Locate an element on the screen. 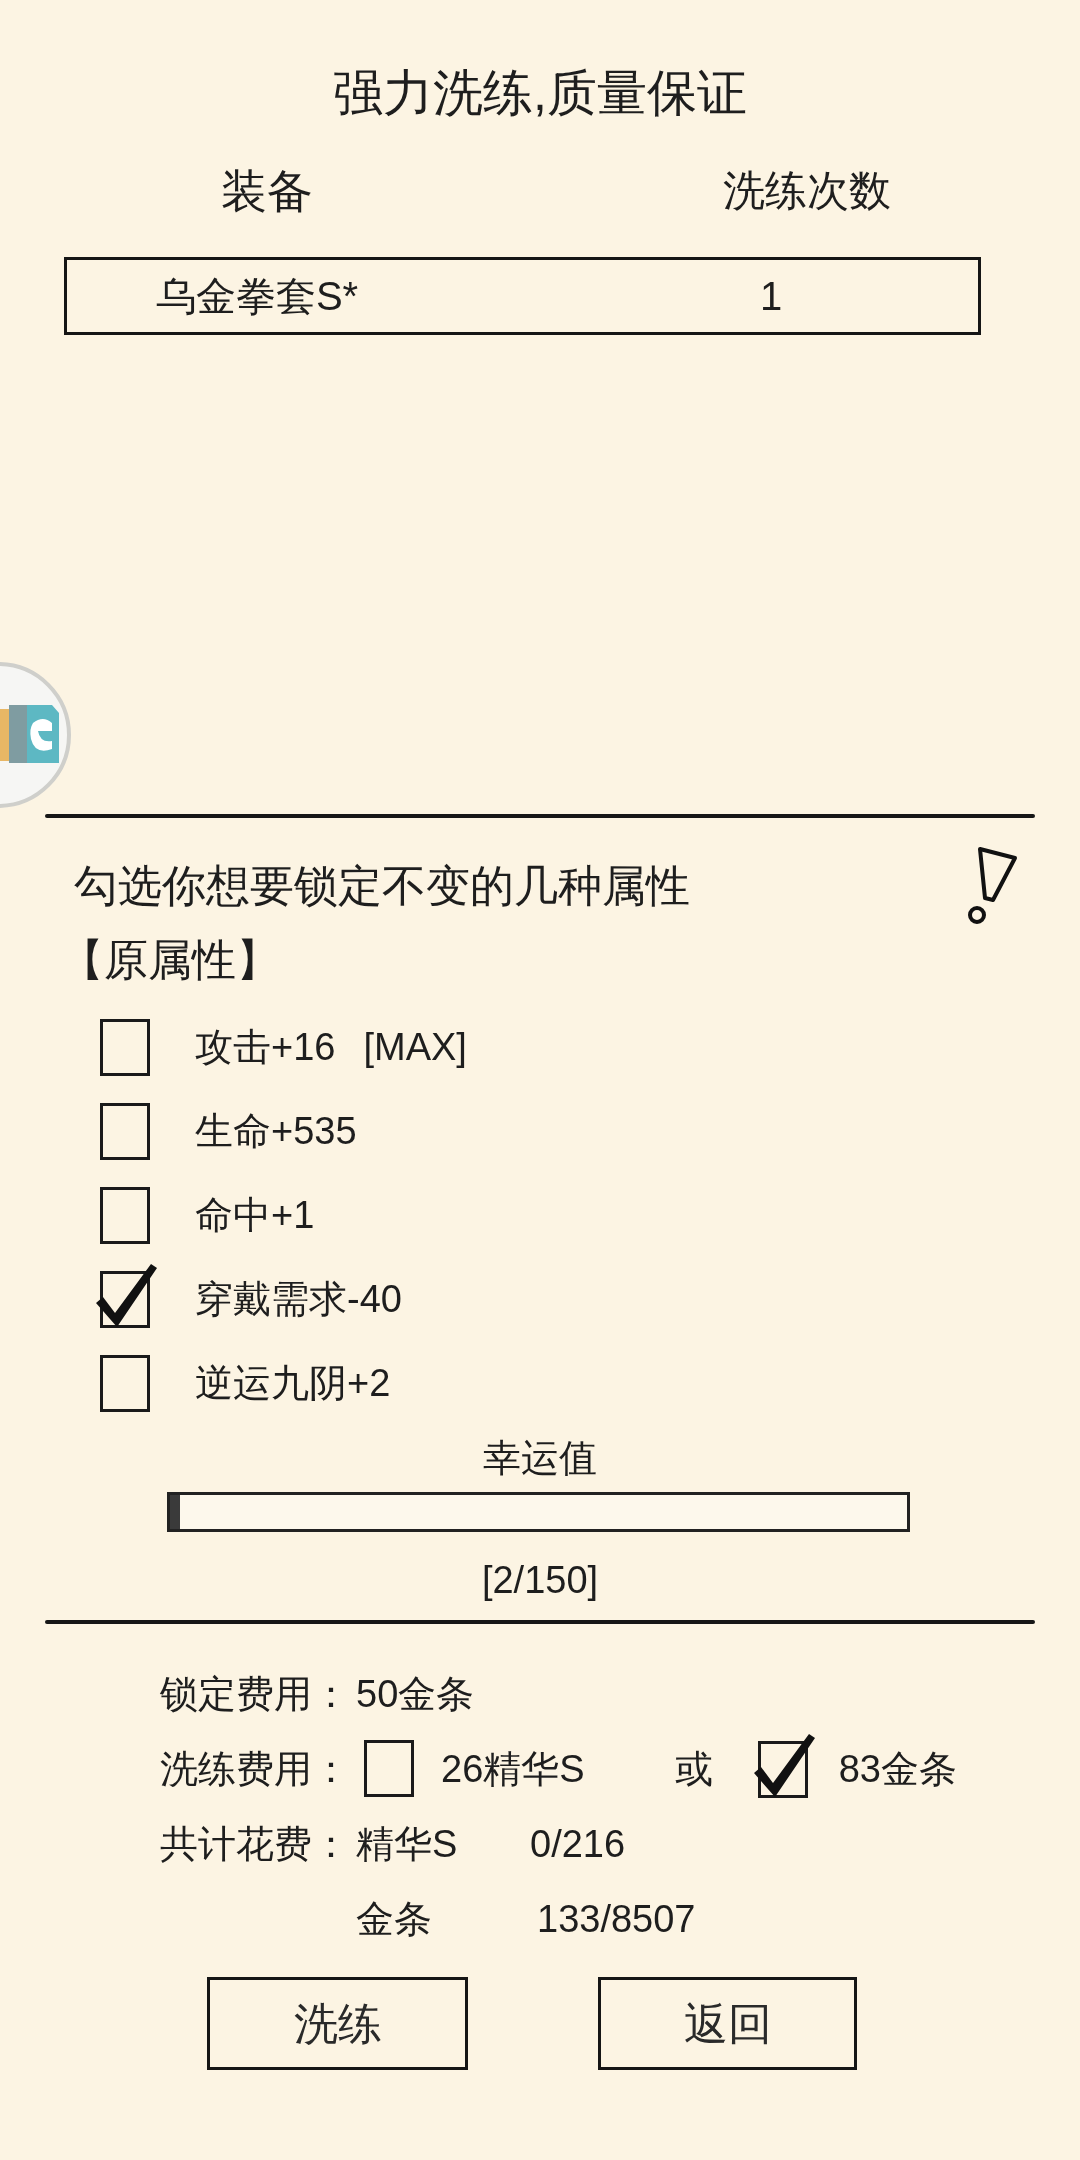  attribute-label: 穿戴需求-40 is located at coordinates (298, 1299).